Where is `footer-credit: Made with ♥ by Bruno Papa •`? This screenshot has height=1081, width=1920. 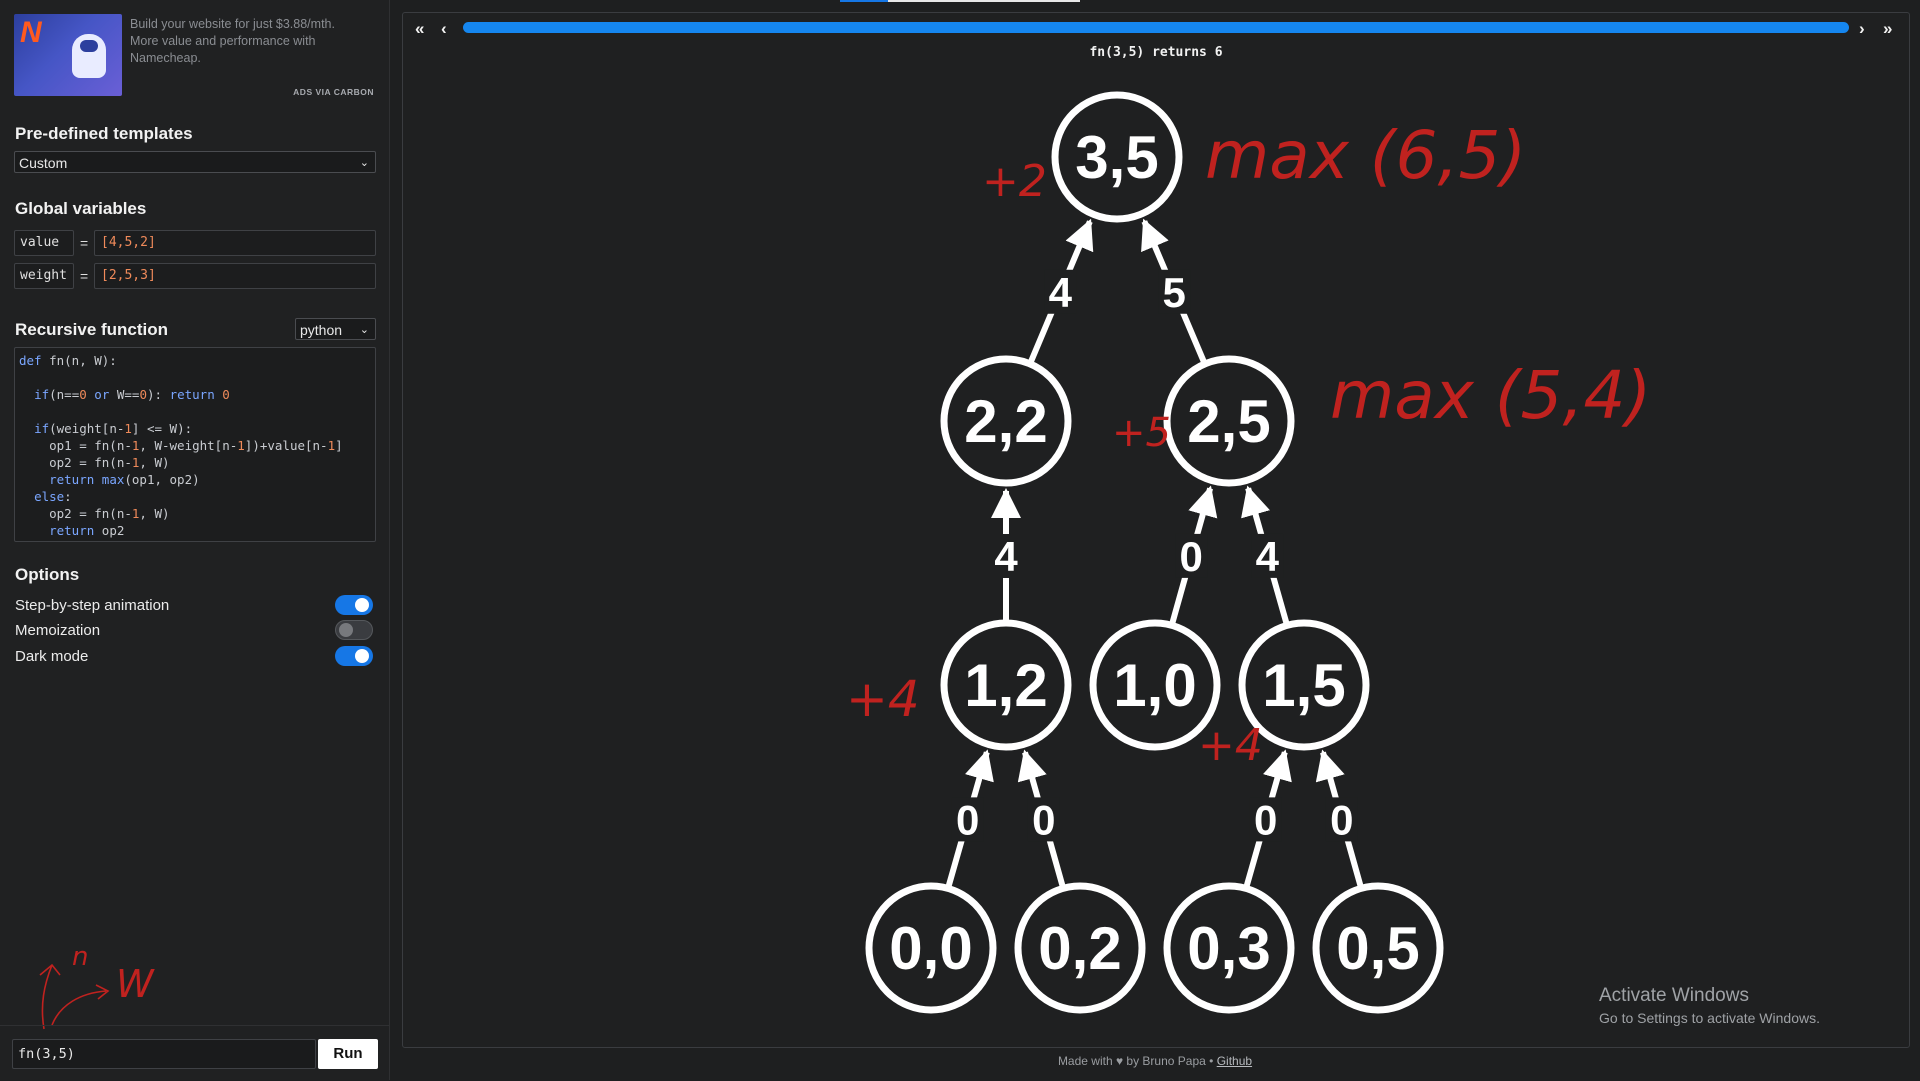 footer-credit: Made with ♥ by Bruno Papa • is located at coordinates (1135, 1061).